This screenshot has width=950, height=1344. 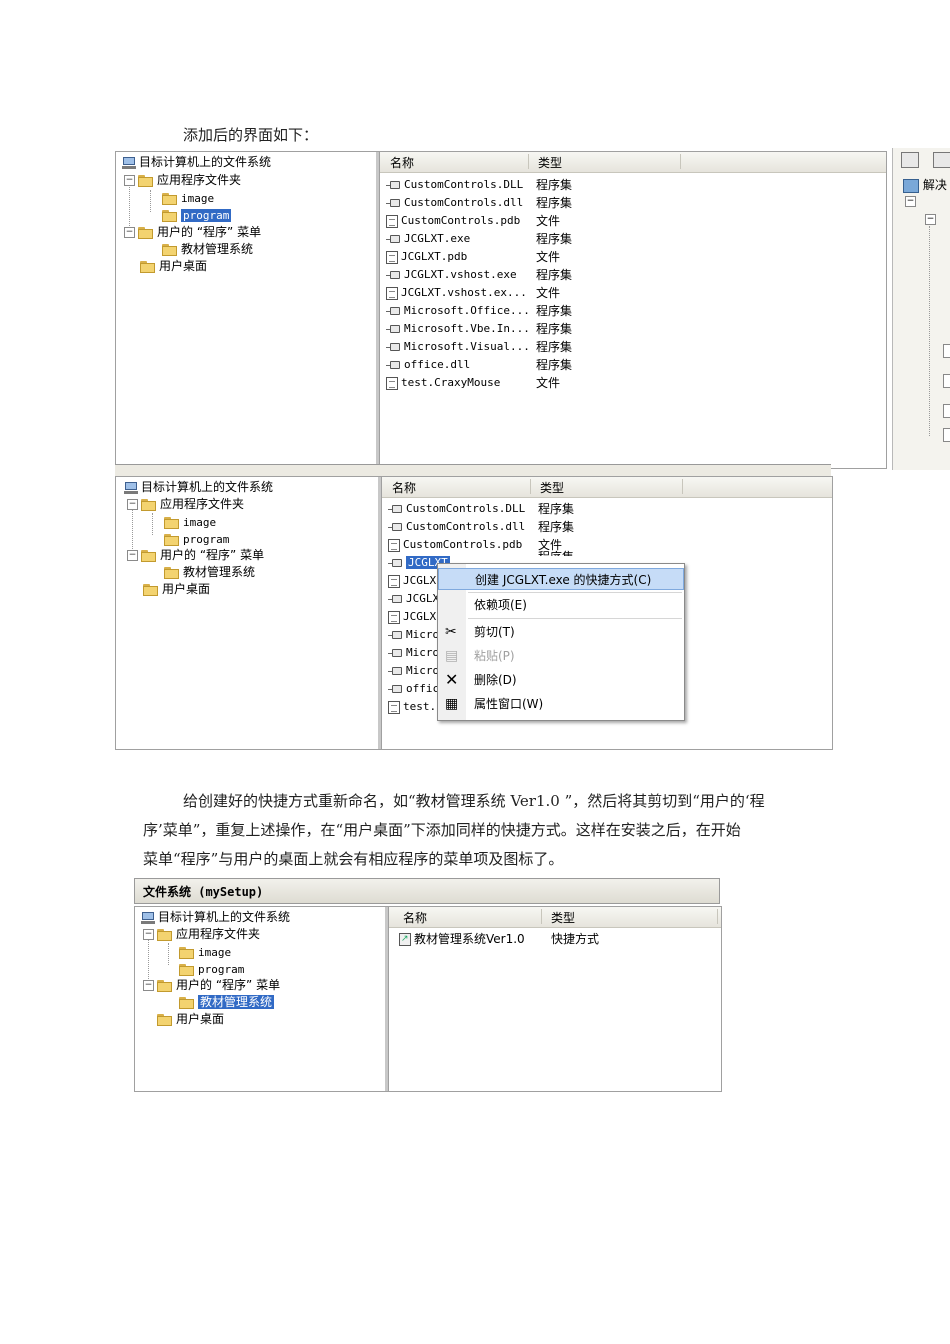 I want to click on menu-dependencies: 依赖项(E), so click(x=561, y=605).